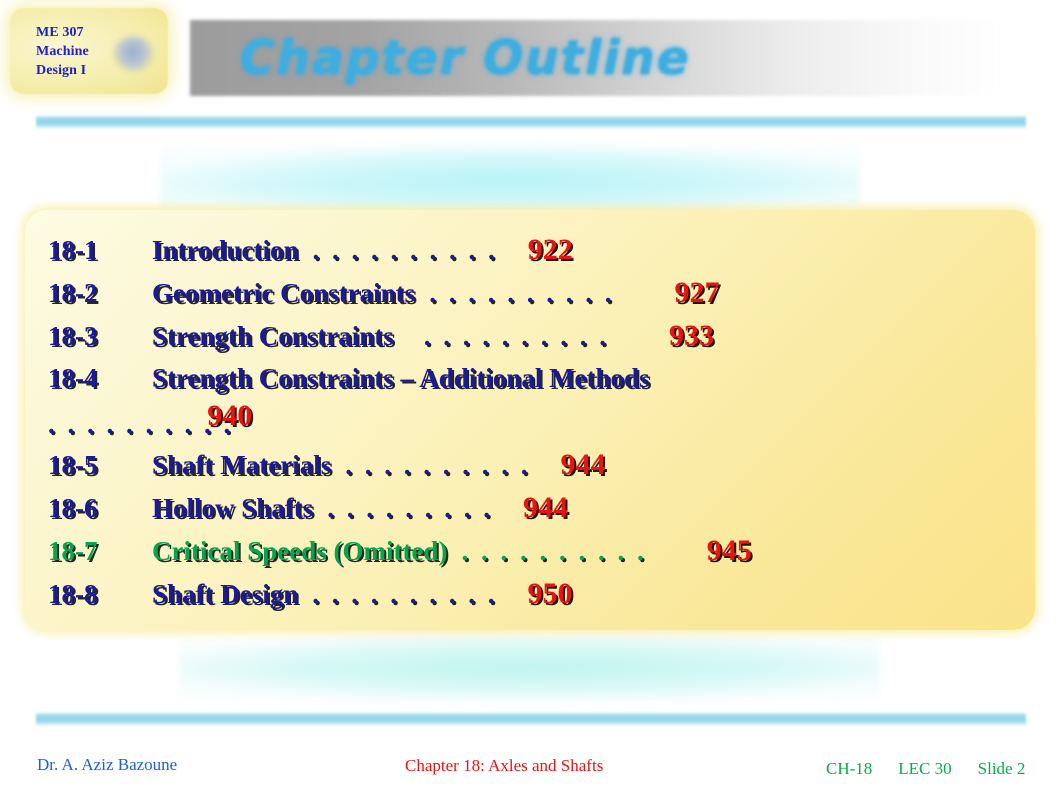  Describe the element at coordinates (107, 764) in the screenshot. I see `footer-author: Dr. A. Aziz Bazoune` at that location.